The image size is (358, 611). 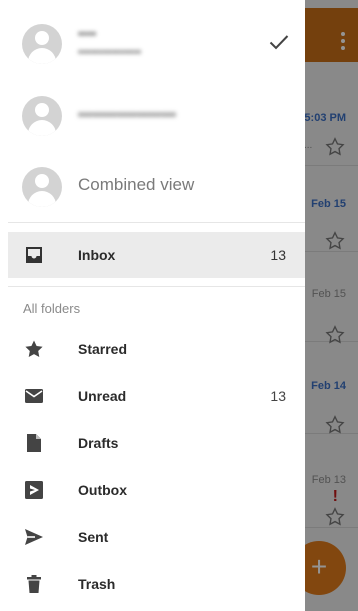 What do you see at coordinates (152, 537) in the screenshot?
I see `folder-item-sent: Sent` at bounding box center [152, 537].